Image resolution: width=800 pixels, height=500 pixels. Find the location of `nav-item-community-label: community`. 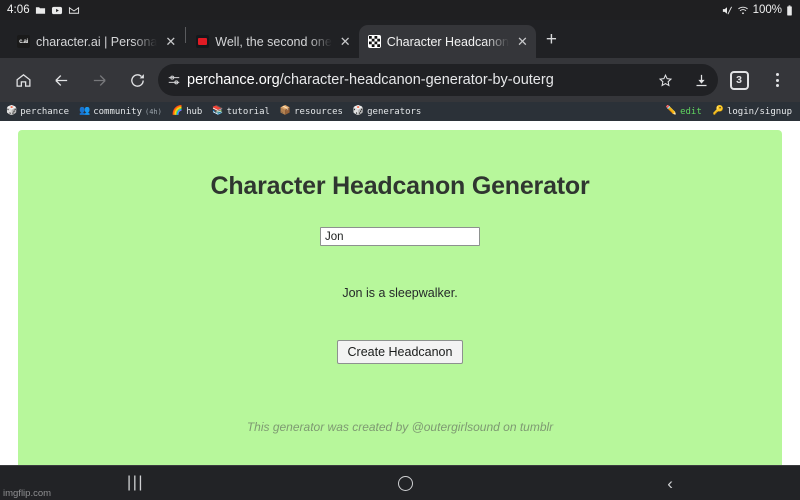

nav-item-community-label: community is located at coordinates (117, 111).